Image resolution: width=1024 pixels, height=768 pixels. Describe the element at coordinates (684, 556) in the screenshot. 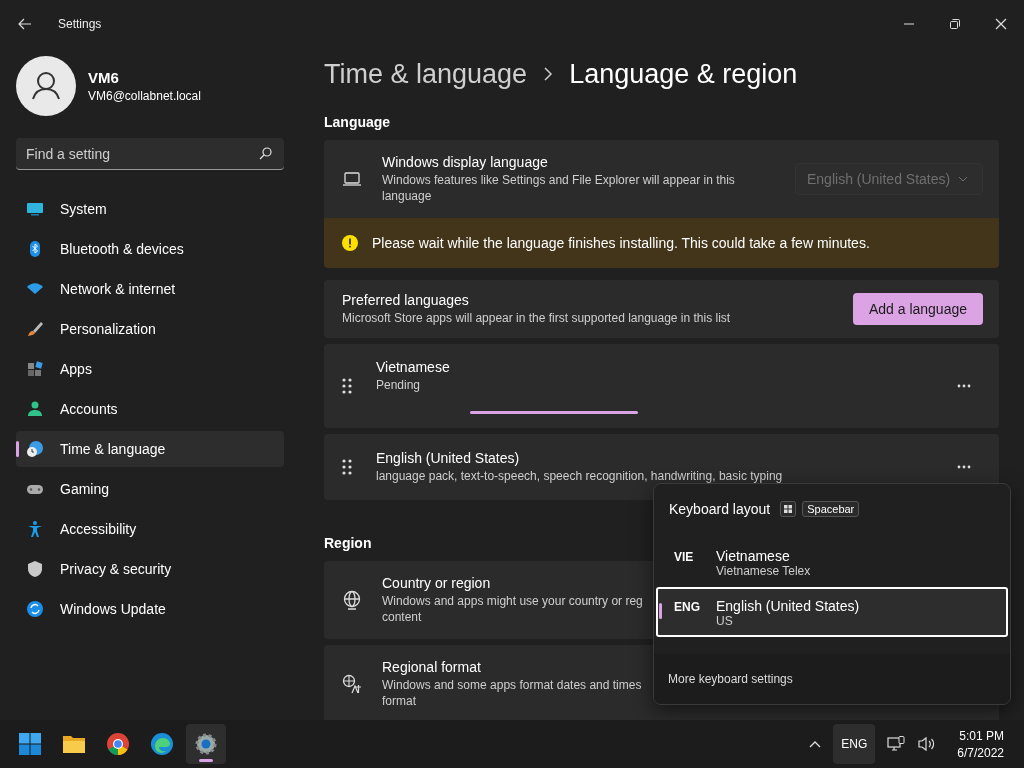

I see `language-code: VIE` at that location.